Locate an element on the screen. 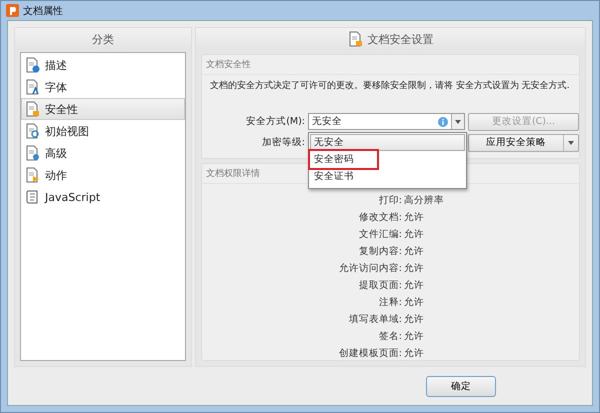 This screenshot has width=600, height=413. ok-button: 确定 is located at coordinates (461, 386).